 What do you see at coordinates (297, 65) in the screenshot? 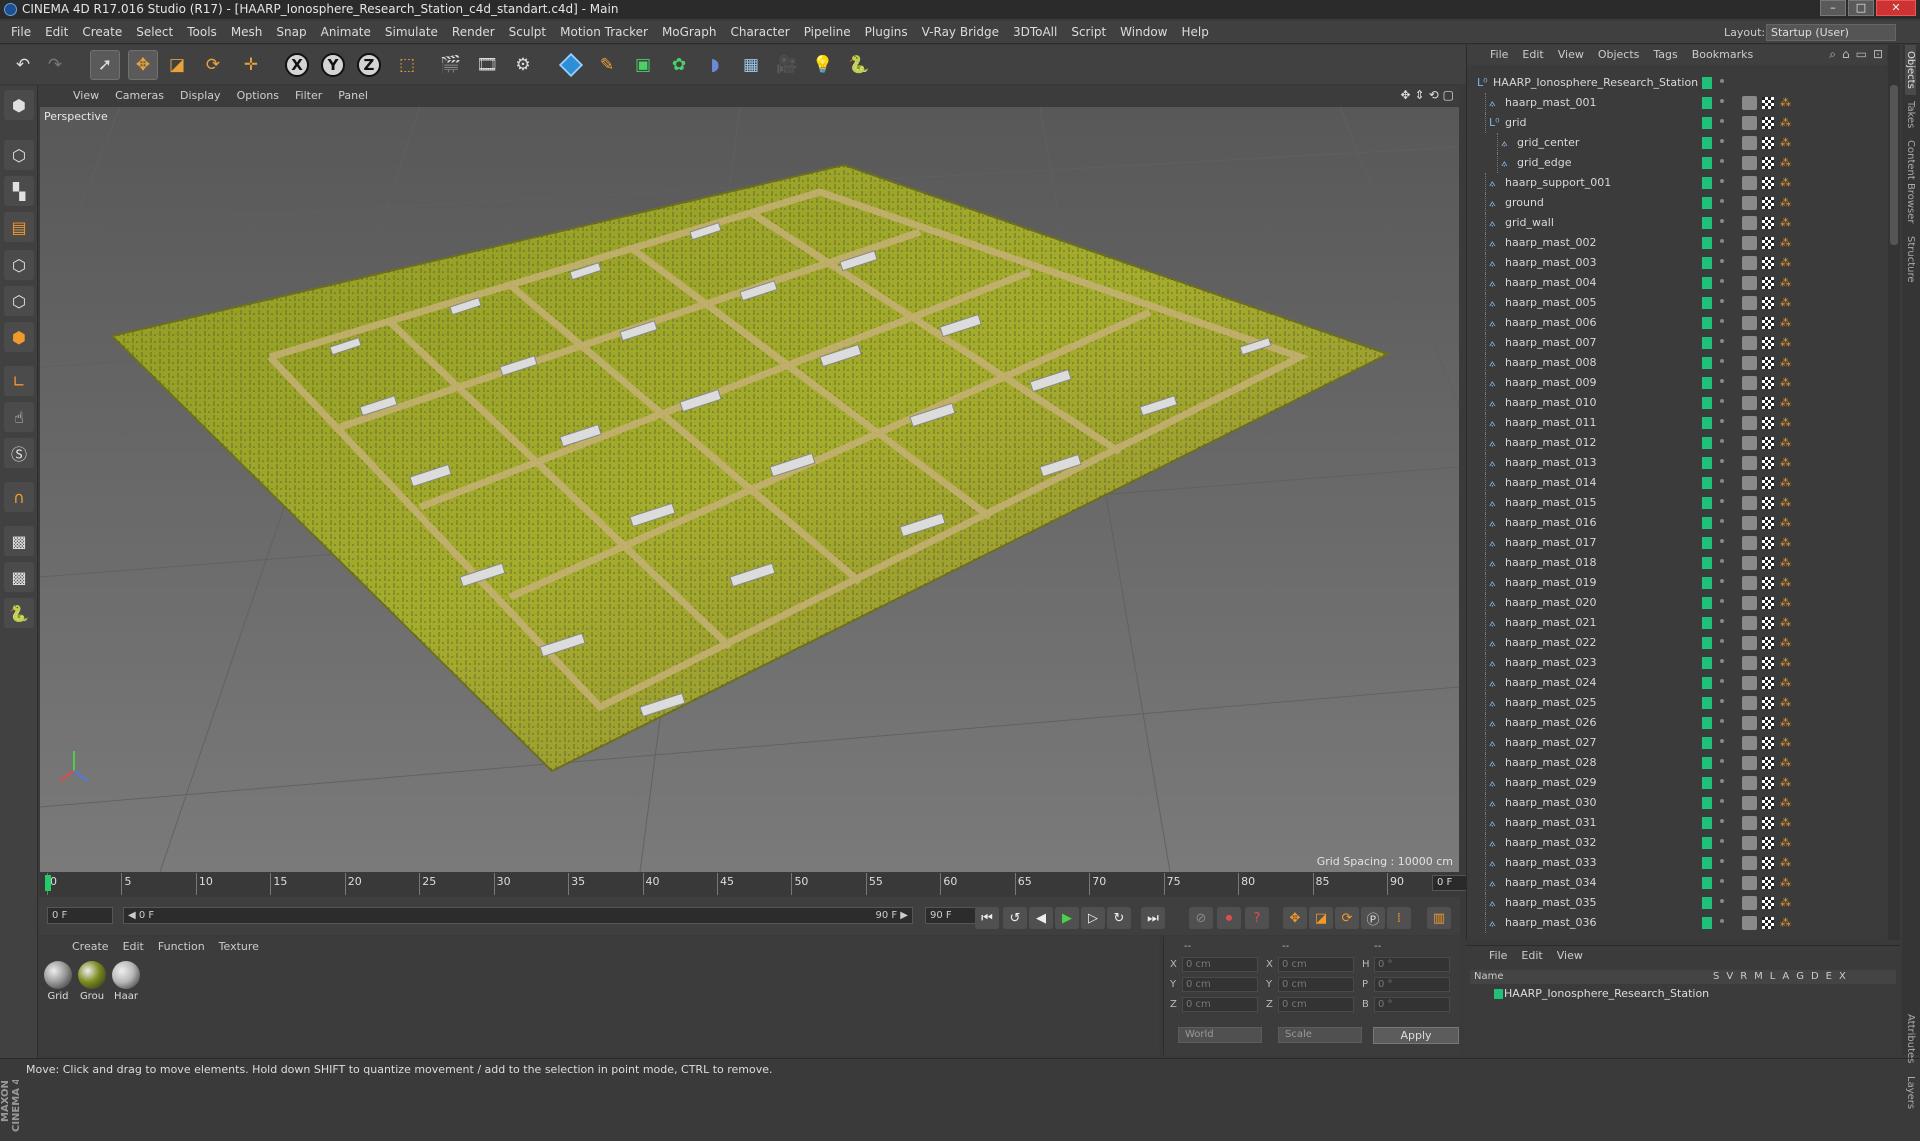
I see `x-axis-lock-icon: X` at bounding box center [297, 65].